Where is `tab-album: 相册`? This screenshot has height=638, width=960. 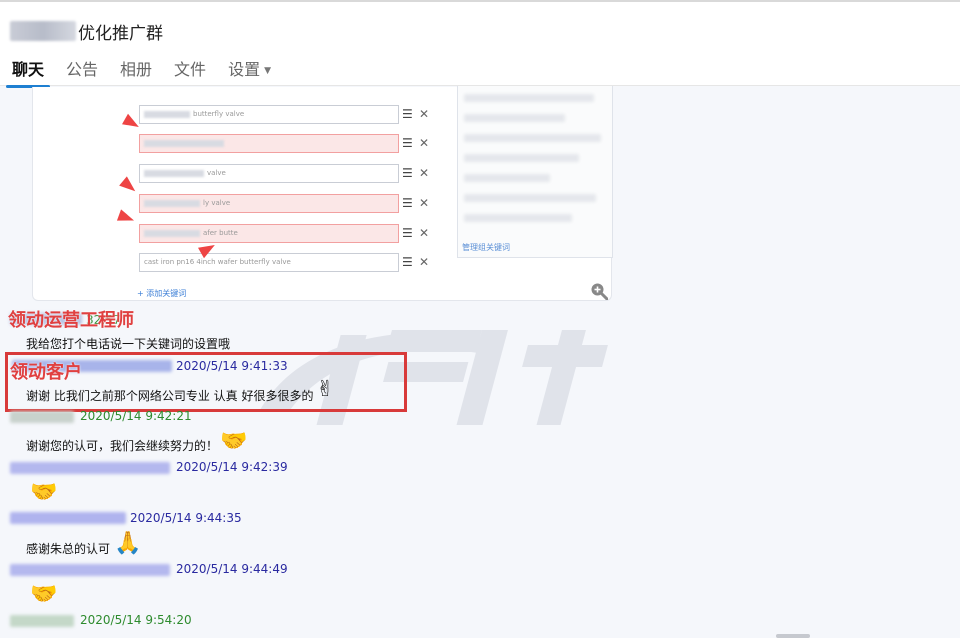 tab-album: 相册 is located at coordinates (136, 69).